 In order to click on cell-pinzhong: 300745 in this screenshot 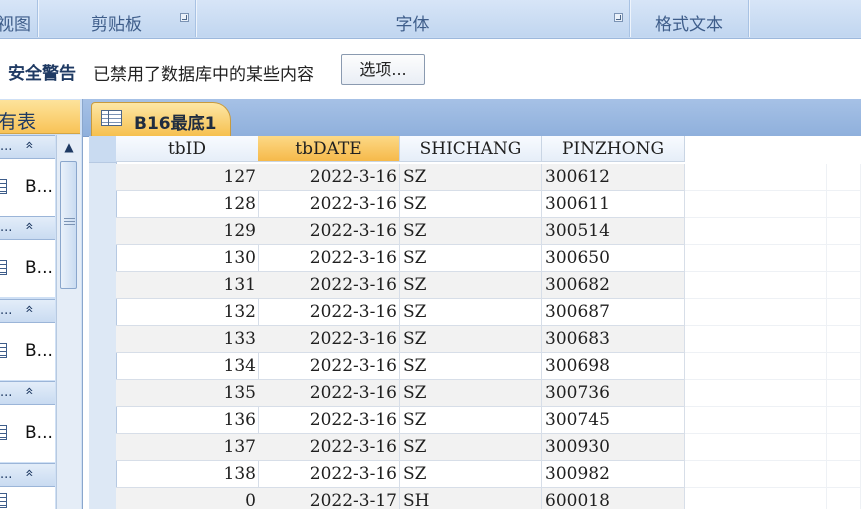, I will do `click(613, 420)`.